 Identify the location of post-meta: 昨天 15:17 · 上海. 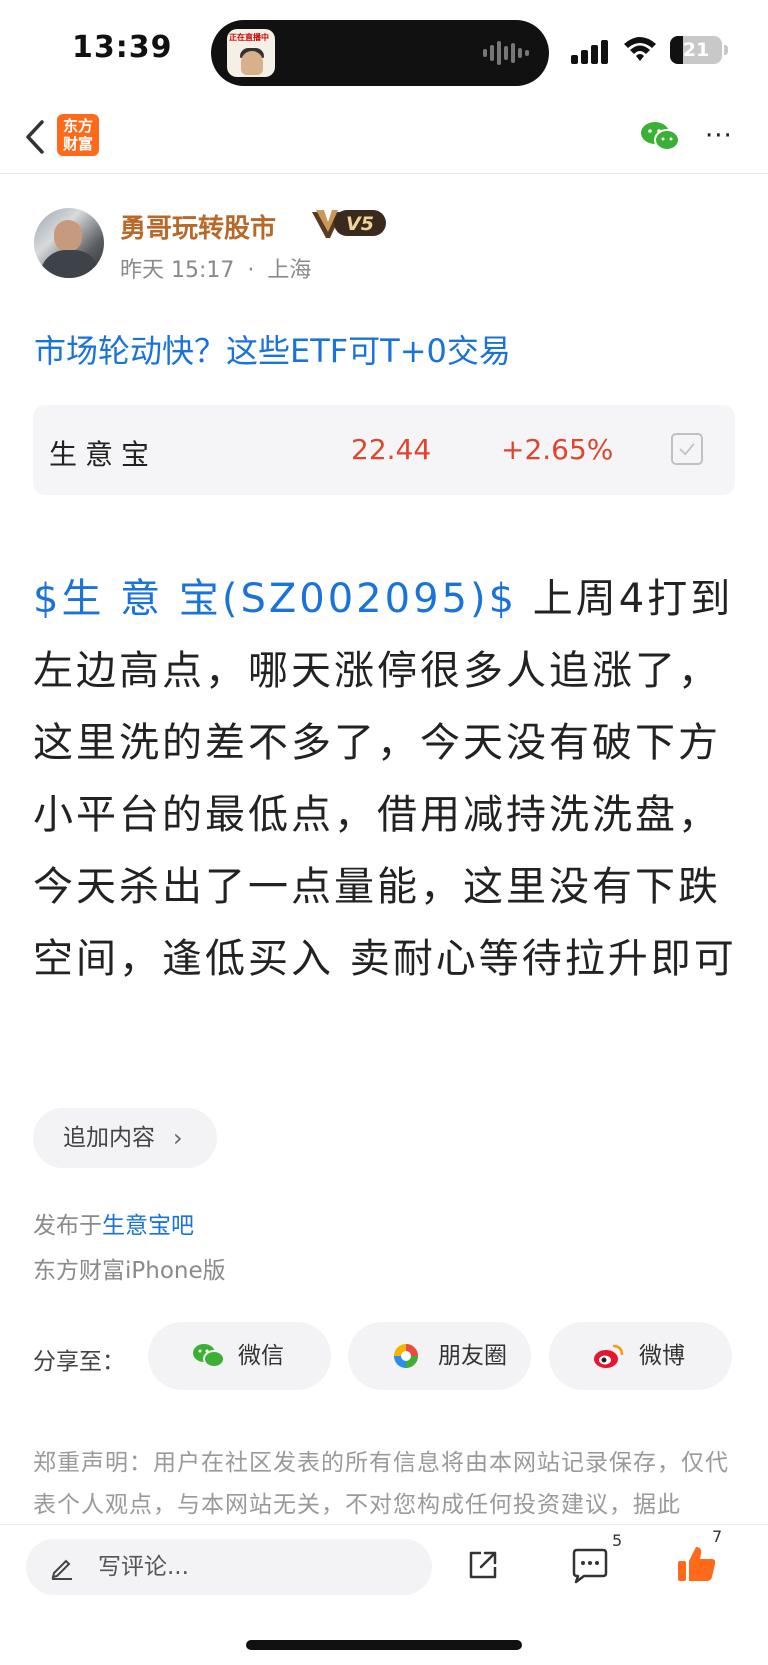
(215, 268).